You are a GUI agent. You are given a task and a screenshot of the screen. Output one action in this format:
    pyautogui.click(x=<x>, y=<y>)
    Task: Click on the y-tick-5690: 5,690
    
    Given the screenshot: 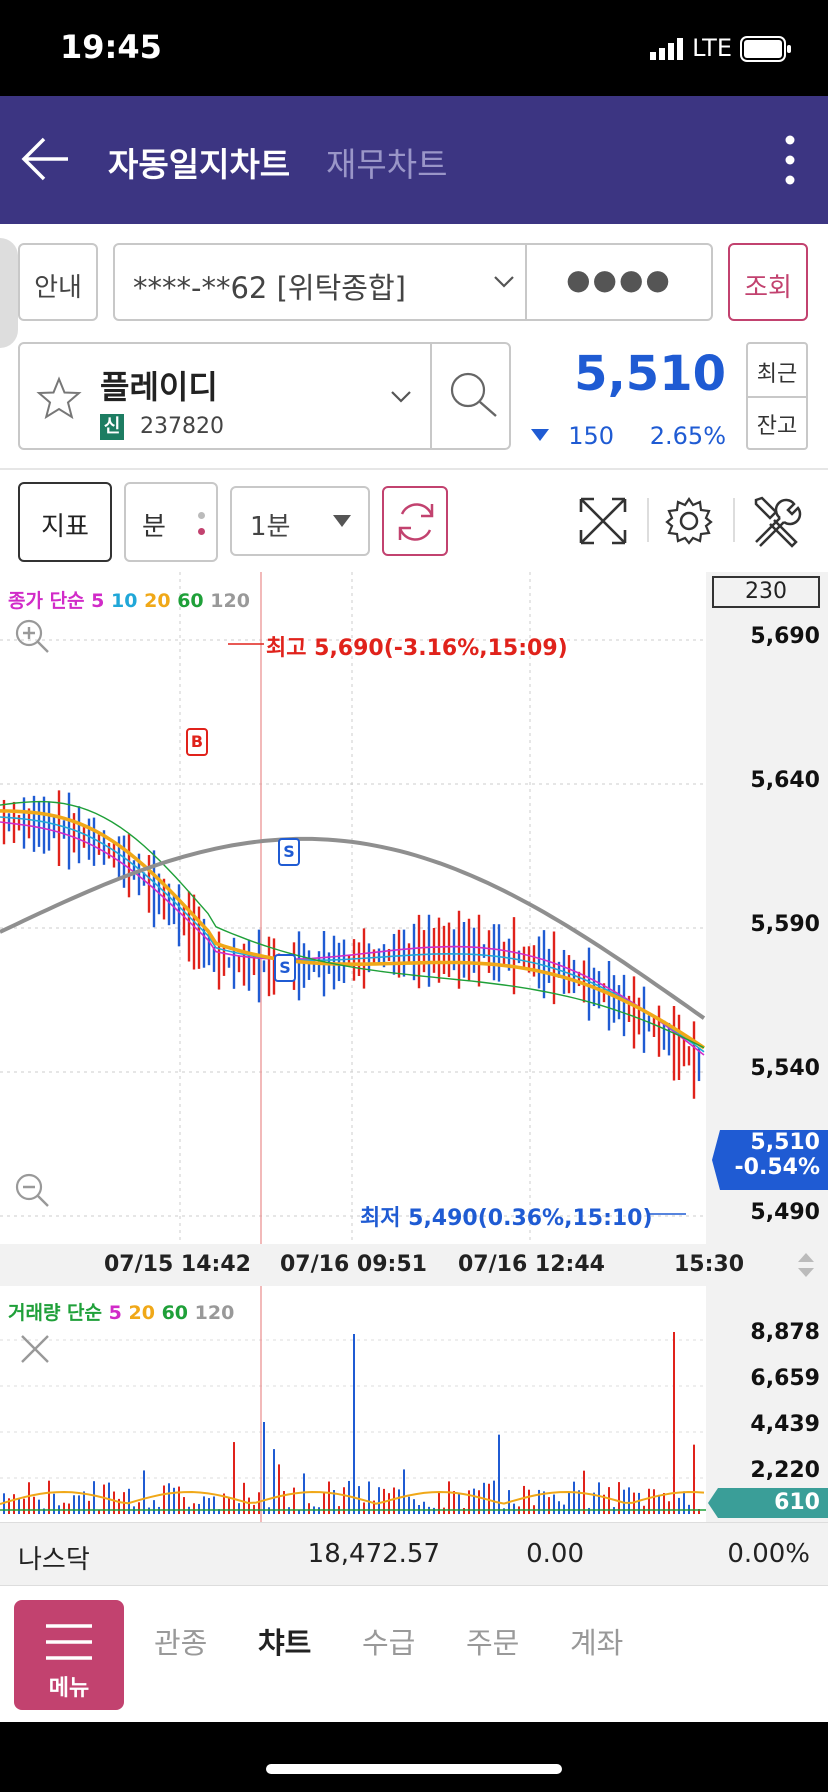 What is the action you would take?
    pyautogui.click(x=785, y=636)
    